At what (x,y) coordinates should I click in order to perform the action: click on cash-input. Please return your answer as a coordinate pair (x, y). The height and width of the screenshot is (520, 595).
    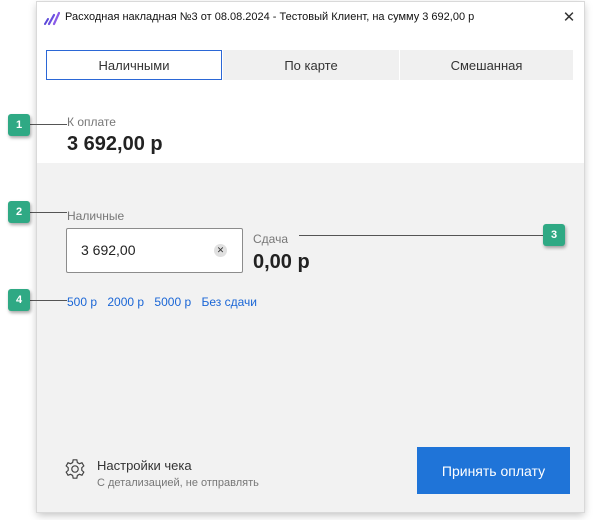
    Looking at the image, I should click on (143, 250).